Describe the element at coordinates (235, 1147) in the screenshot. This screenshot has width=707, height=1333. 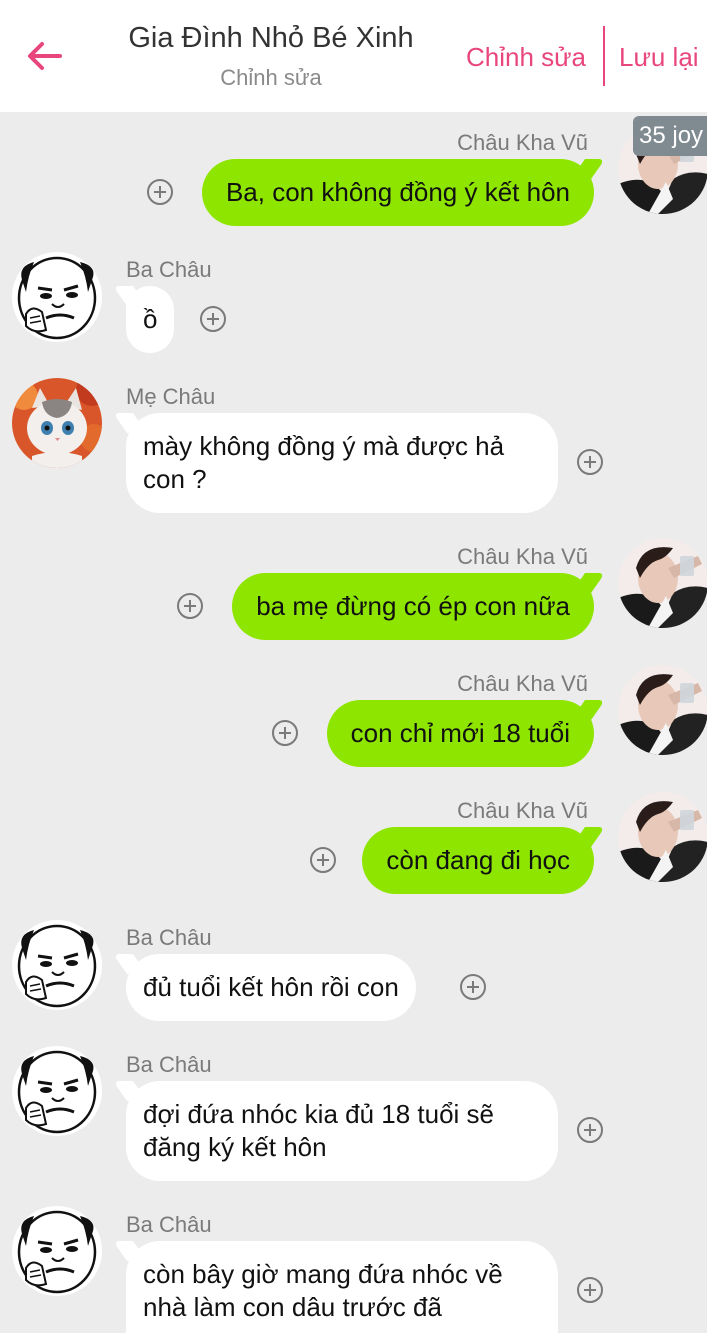
I see `message-line: đăng ký kết hôn` at that location.